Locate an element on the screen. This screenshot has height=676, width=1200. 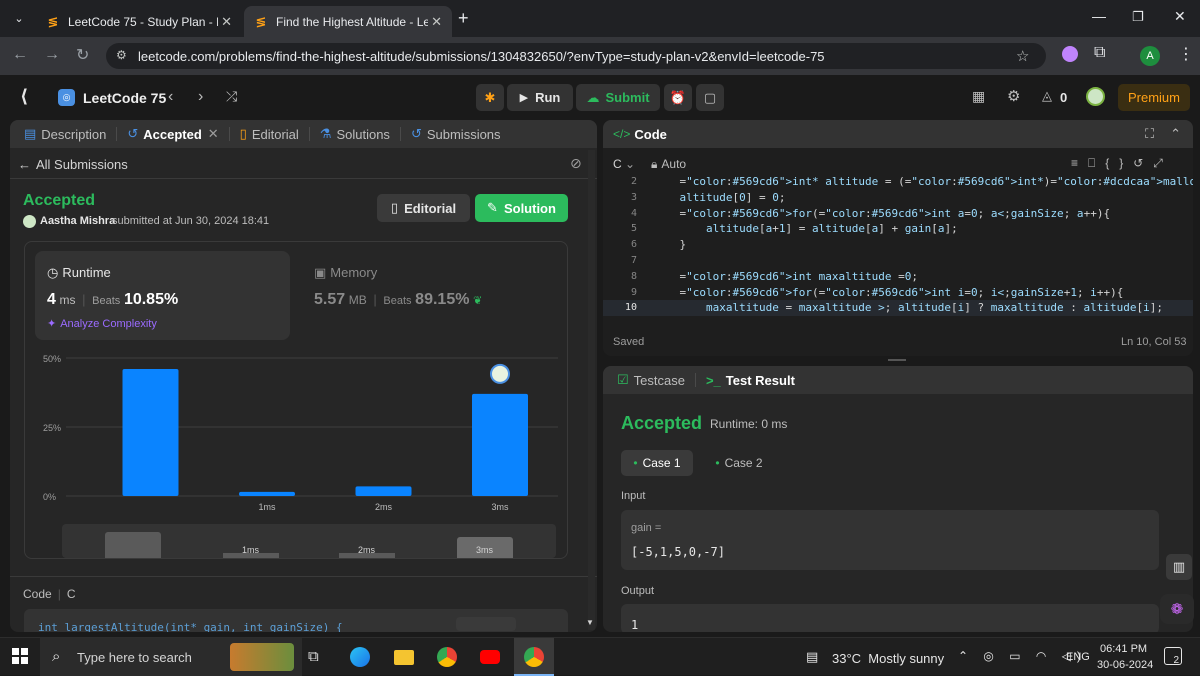
run-button: ▶ Run is located at coordinates (540, 97).